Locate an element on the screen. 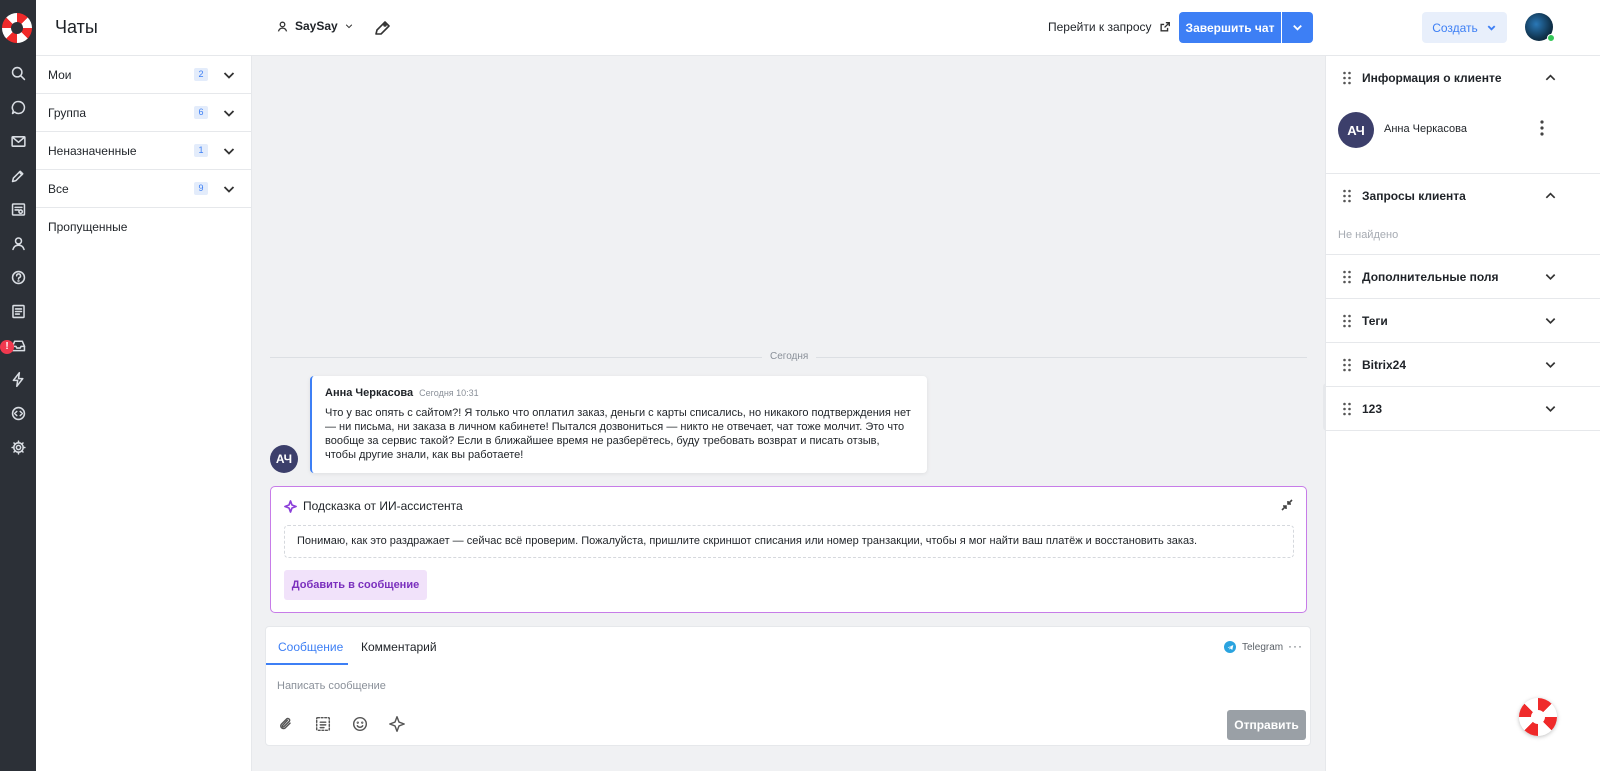 The image size is (1600, 771). support-widget-icon is located at coordinates (1538, 717).